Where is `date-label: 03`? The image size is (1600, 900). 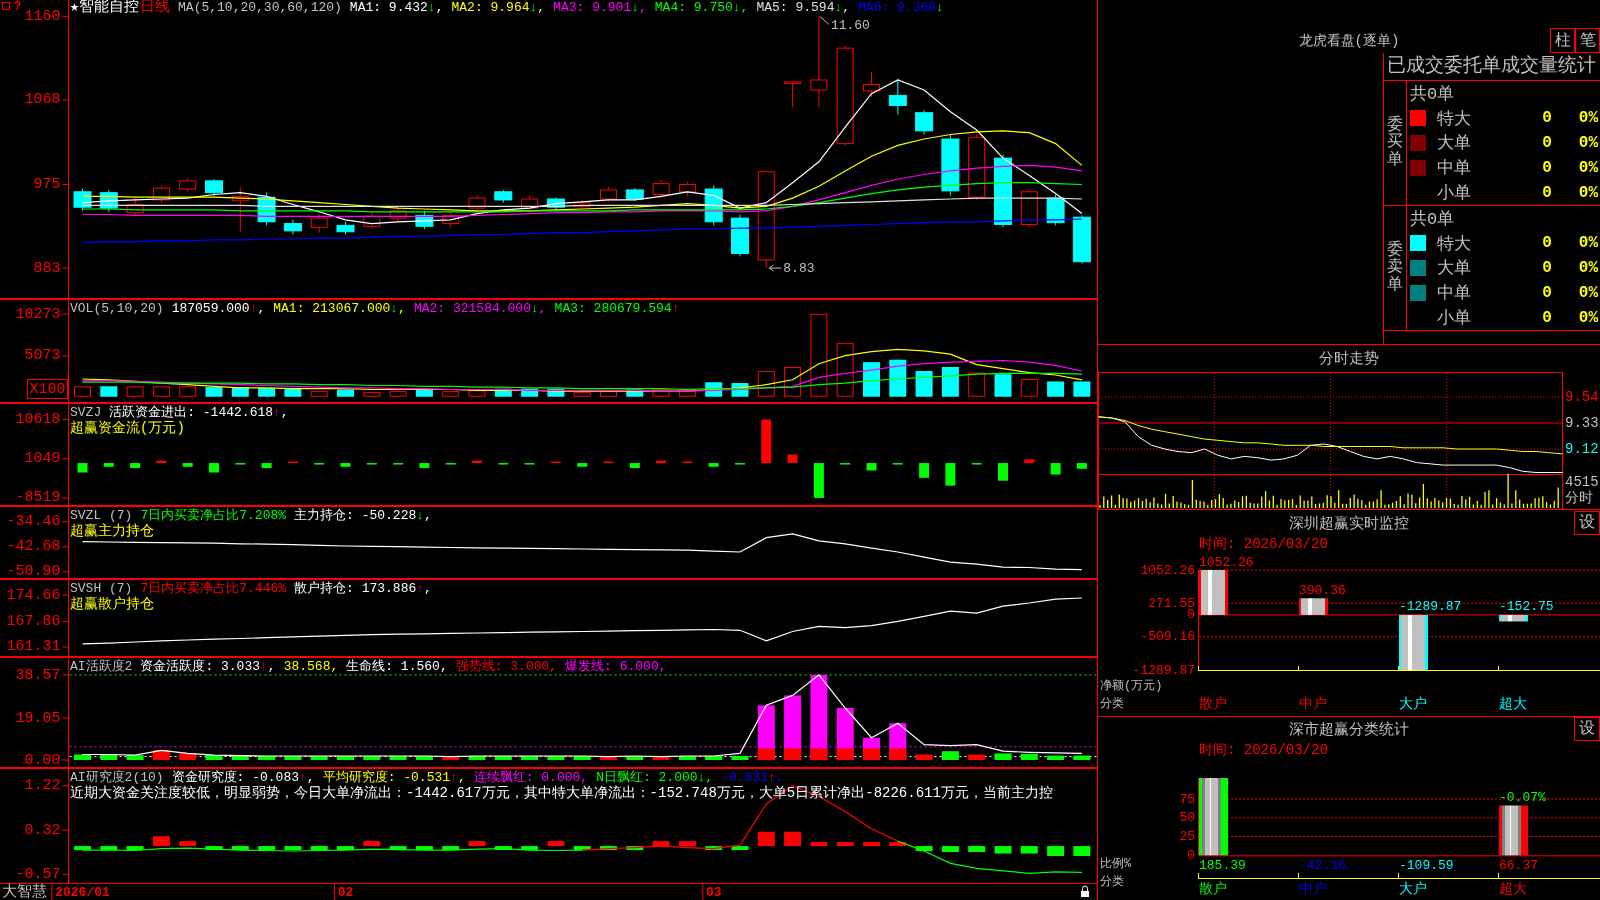
date-label: 03 is located at coordinates (713, 892).